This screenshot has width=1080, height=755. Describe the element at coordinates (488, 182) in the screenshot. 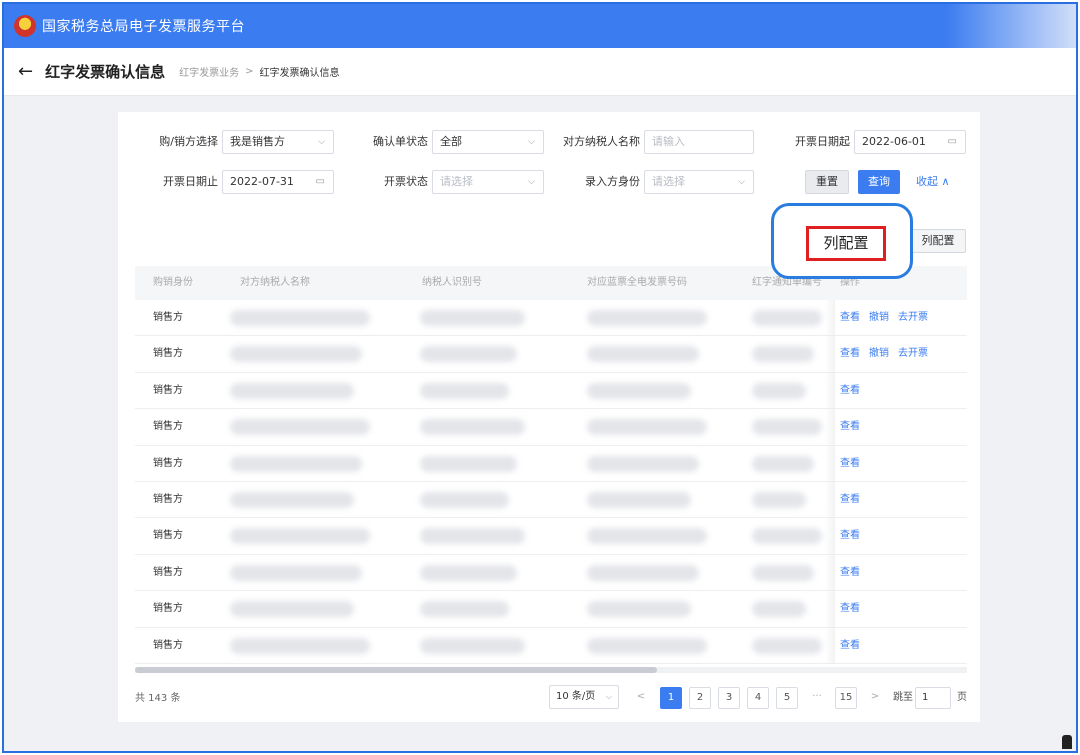

I see `invoice-status-select: 请选择 ⌵` at that location.